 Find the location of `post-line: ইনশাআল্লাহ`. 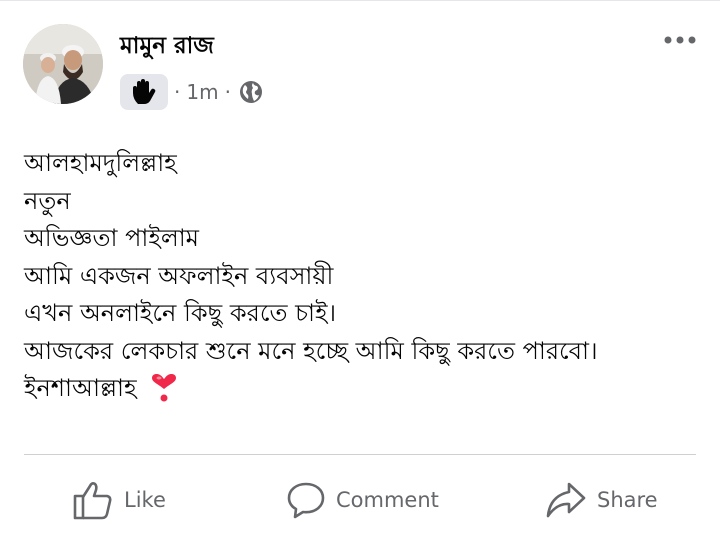

post-line: ইনশাআল্লাহ is located at coordinates (80, 388).